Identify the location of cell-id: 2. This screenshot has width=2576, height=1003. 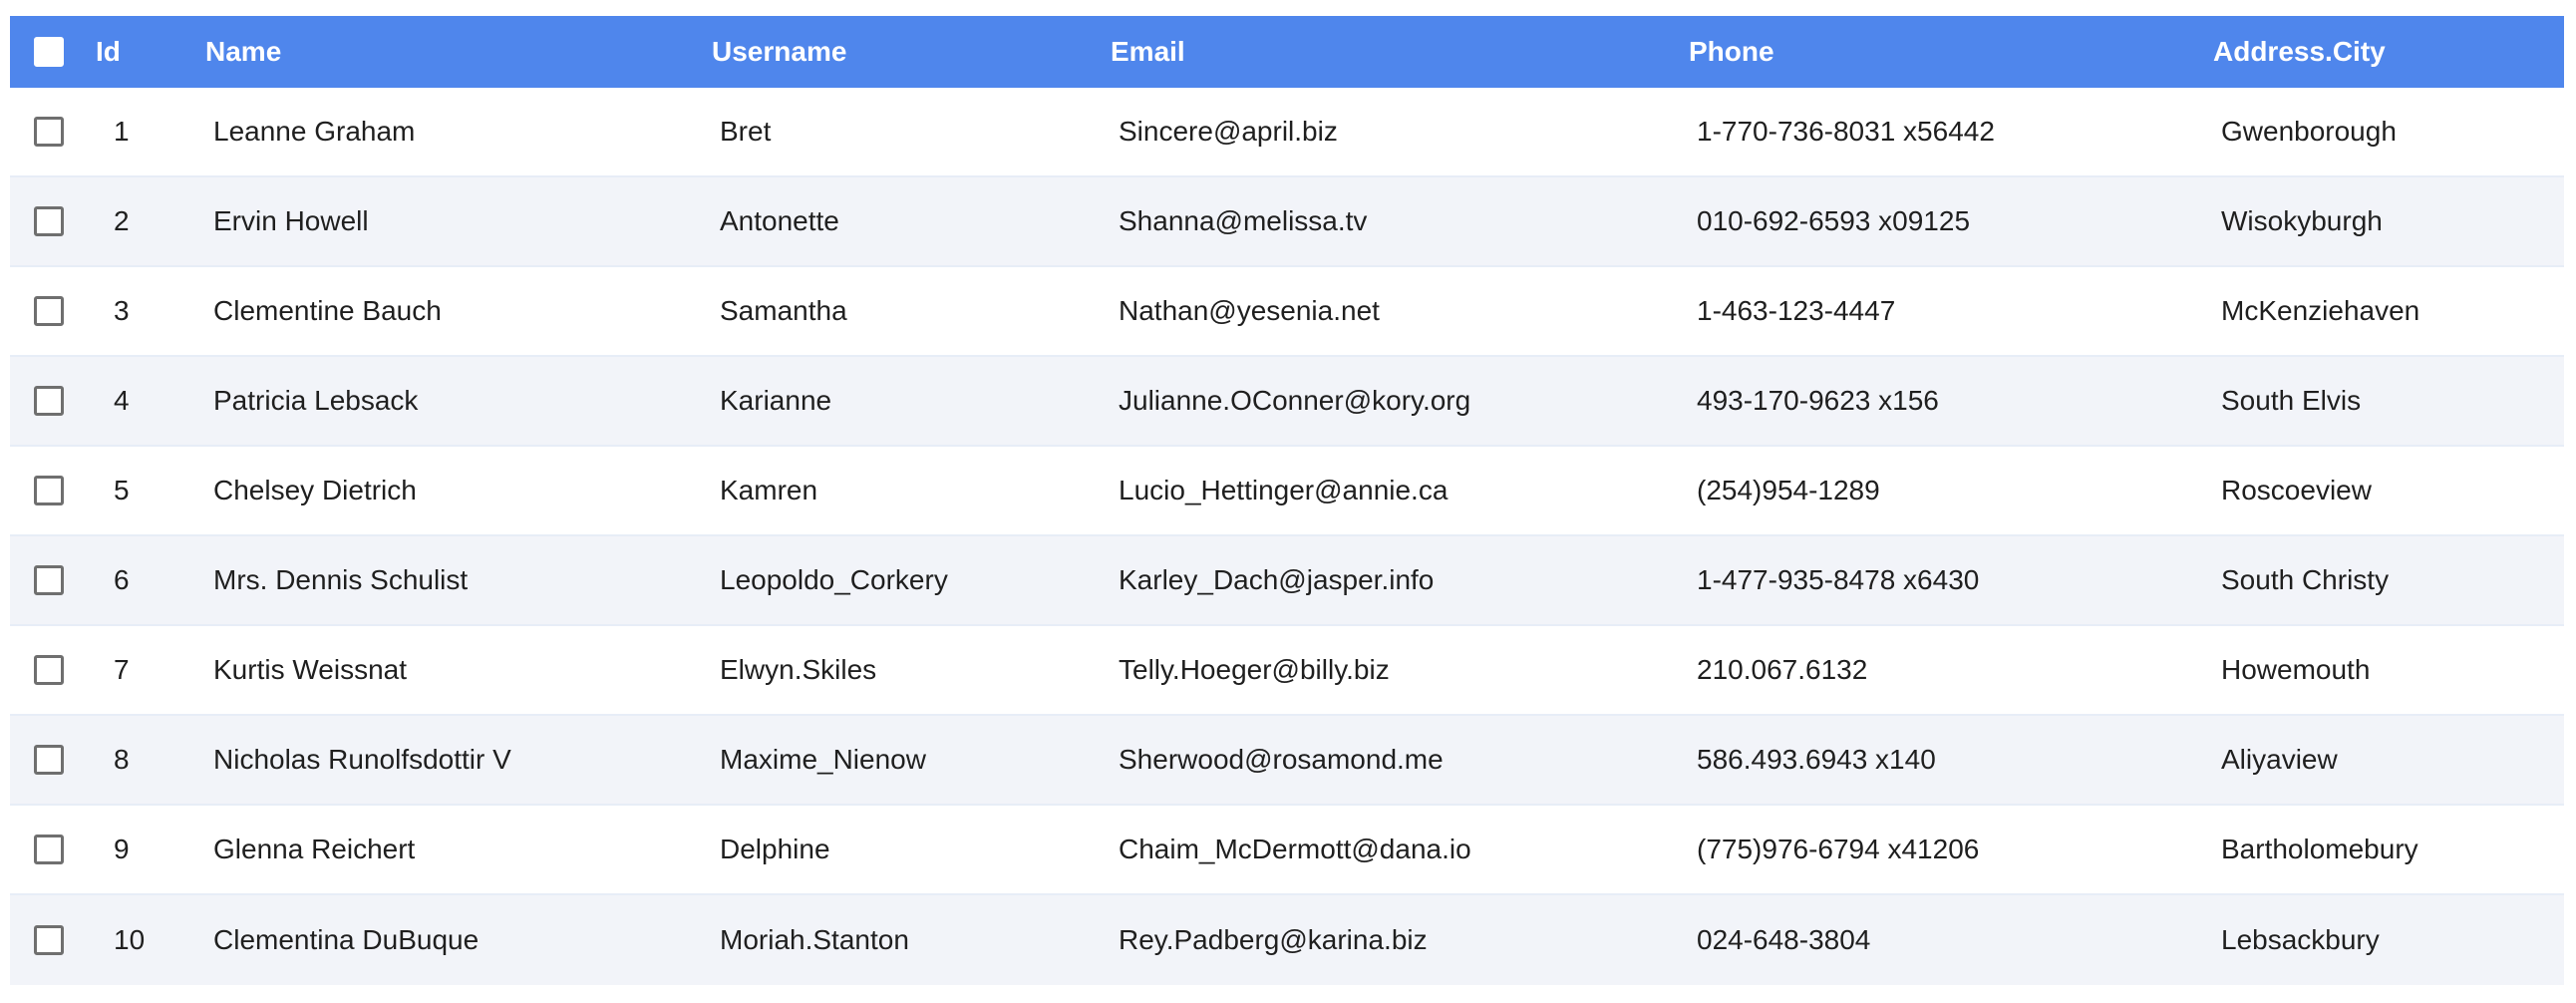
(122, 221).